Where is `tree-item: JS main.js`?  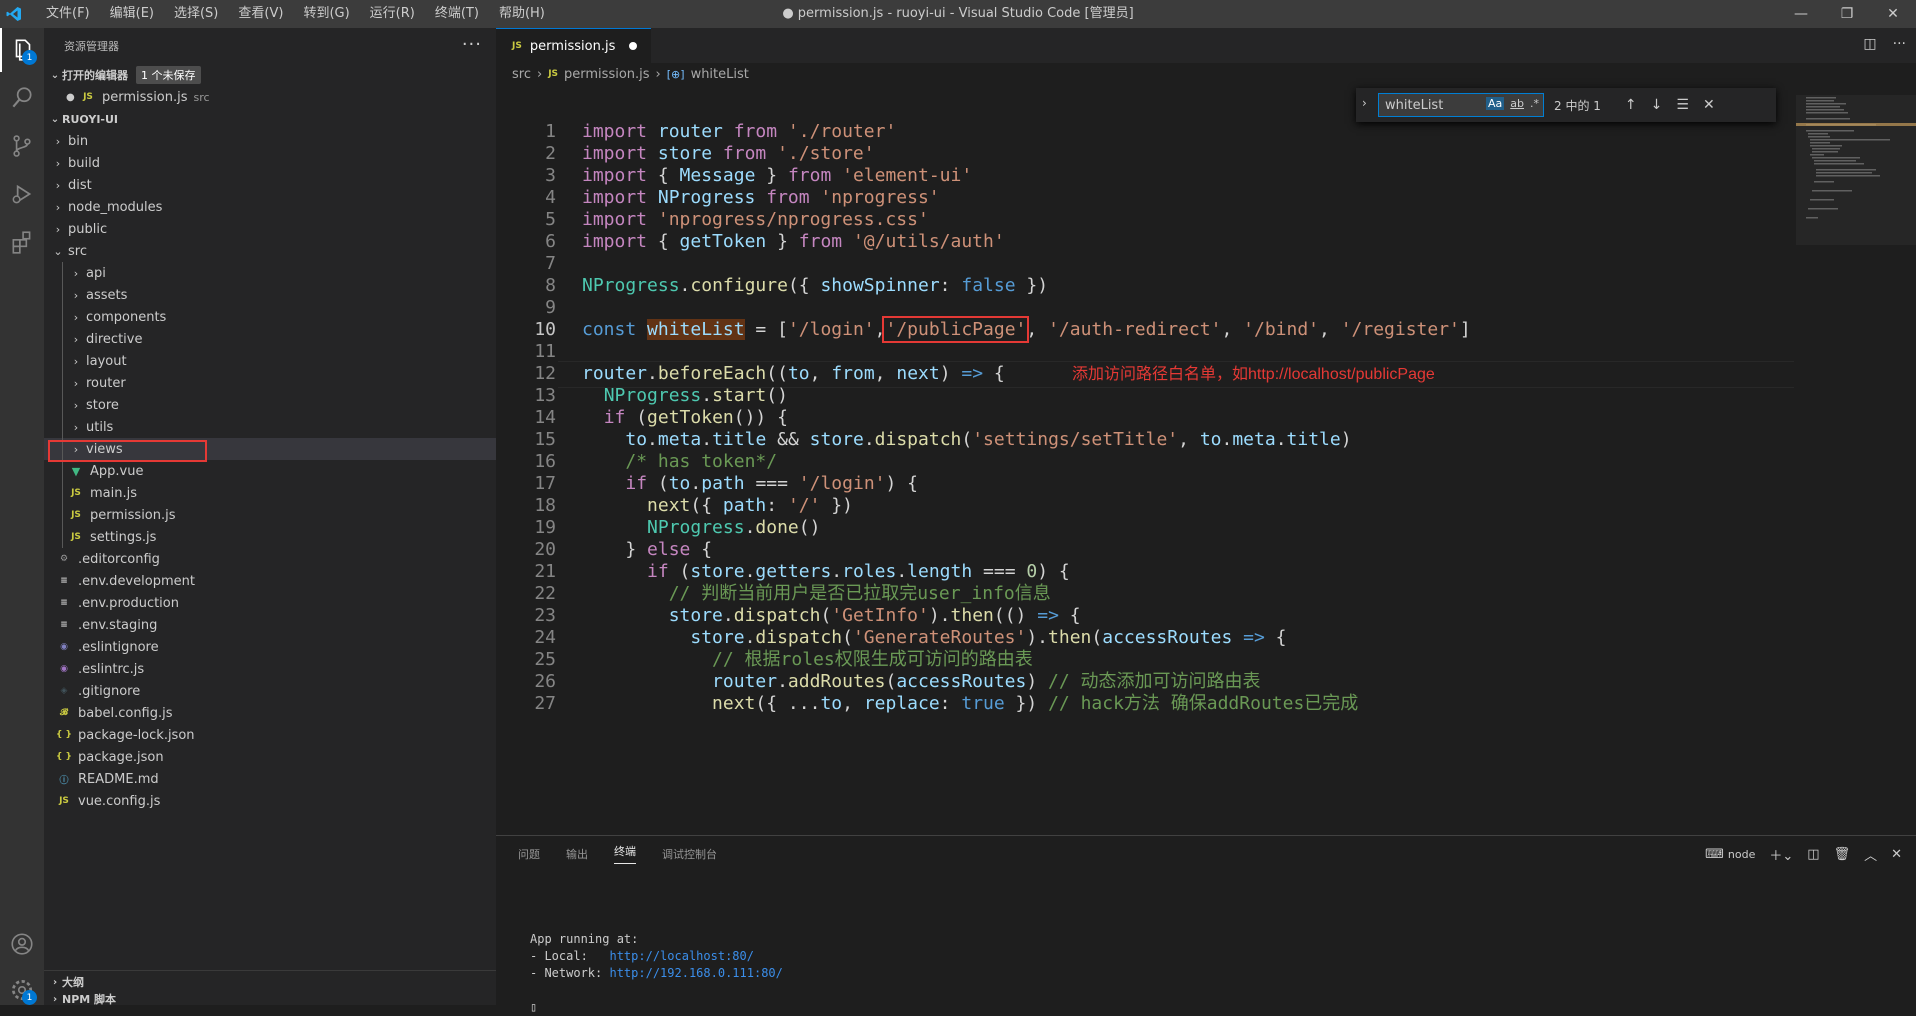
tree-item: JS main.js is located at coordinates (270, 493).